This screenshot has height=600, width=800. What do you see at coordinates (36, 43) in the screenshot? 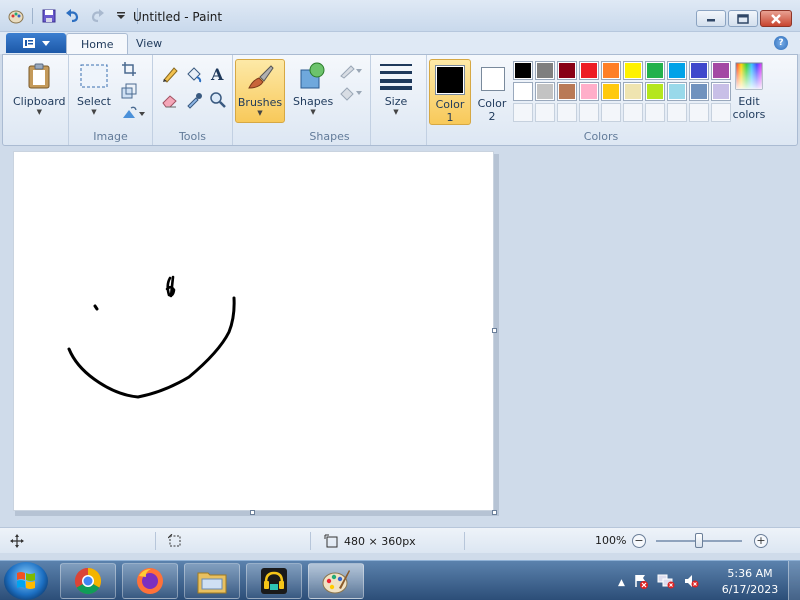
I see `paint-menu-button` at bounding box center [36, 43].